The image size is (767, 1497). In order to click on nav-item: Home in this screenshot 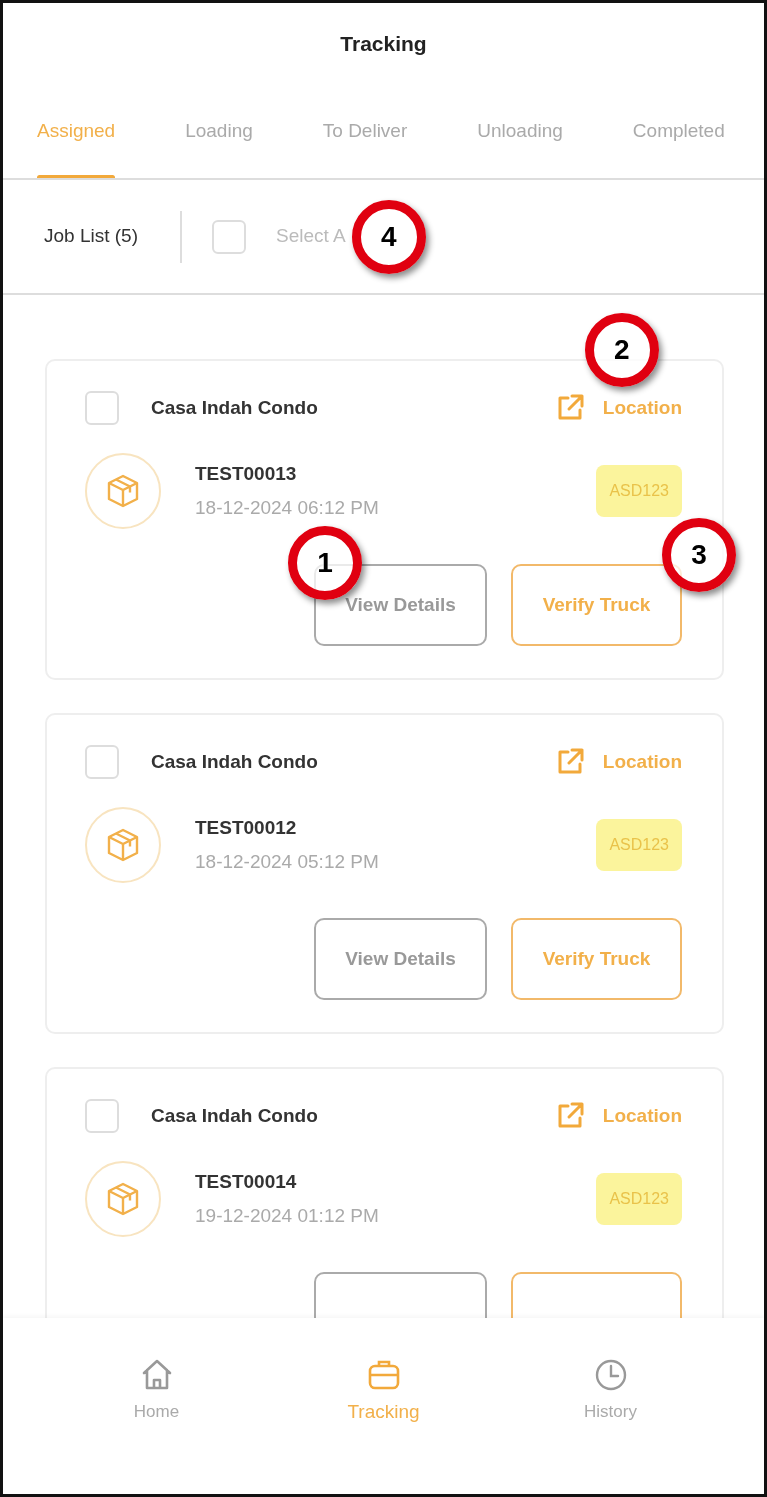, I will do `click(156, 1391)`.